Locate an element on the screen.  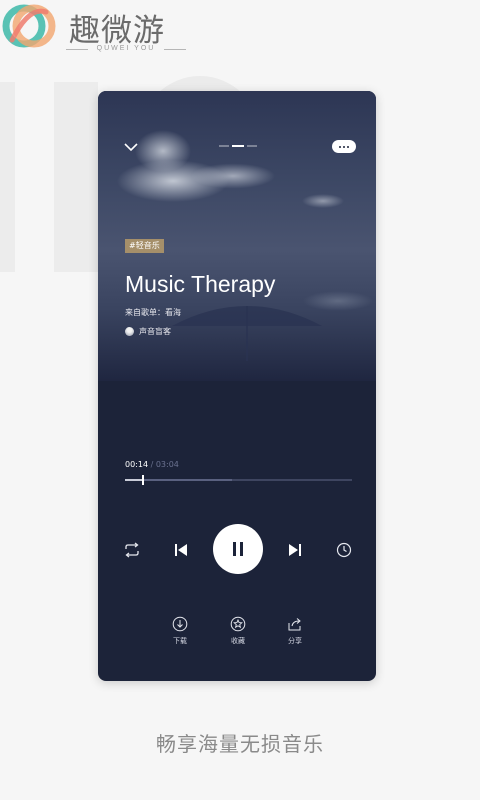
download-label: 下载 is located at coordinates (180, 641).